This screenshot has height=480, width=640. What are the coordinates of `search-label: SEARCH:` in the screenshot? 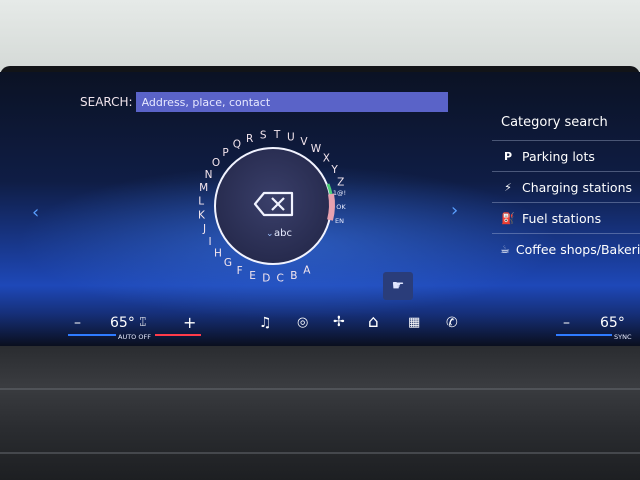 It's located at (106, 102).